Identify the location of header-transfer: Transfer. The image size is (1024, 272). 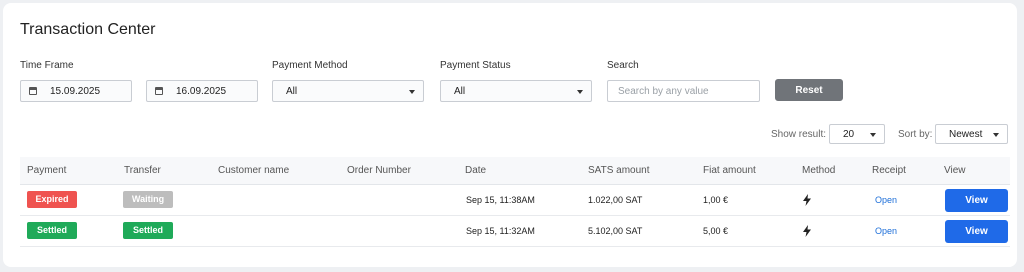
(142, 170).